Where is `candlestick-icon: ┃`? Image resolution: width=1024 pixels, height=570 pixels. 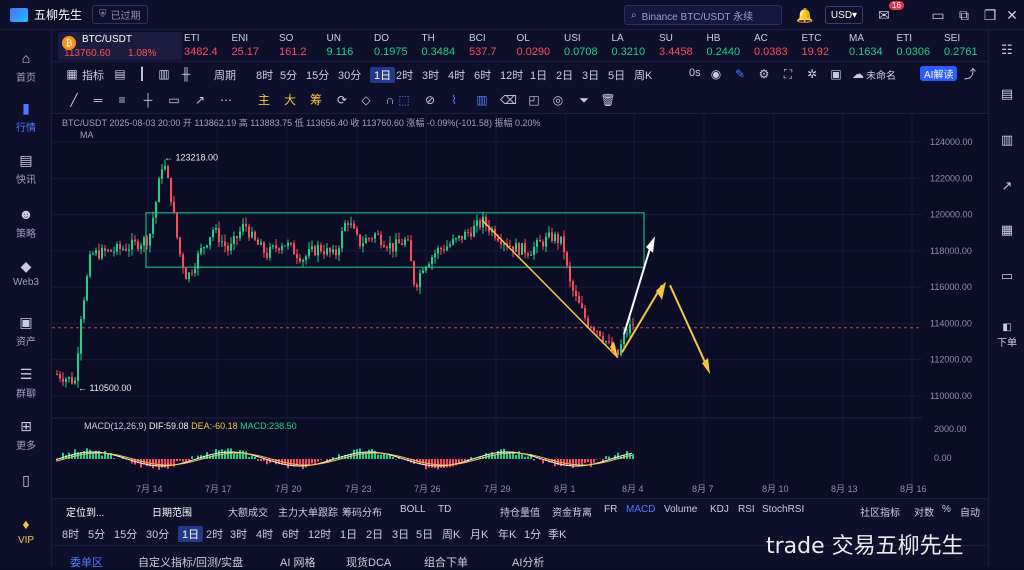
candlestick-icon: ┃ is located at coordinates (142, 74).